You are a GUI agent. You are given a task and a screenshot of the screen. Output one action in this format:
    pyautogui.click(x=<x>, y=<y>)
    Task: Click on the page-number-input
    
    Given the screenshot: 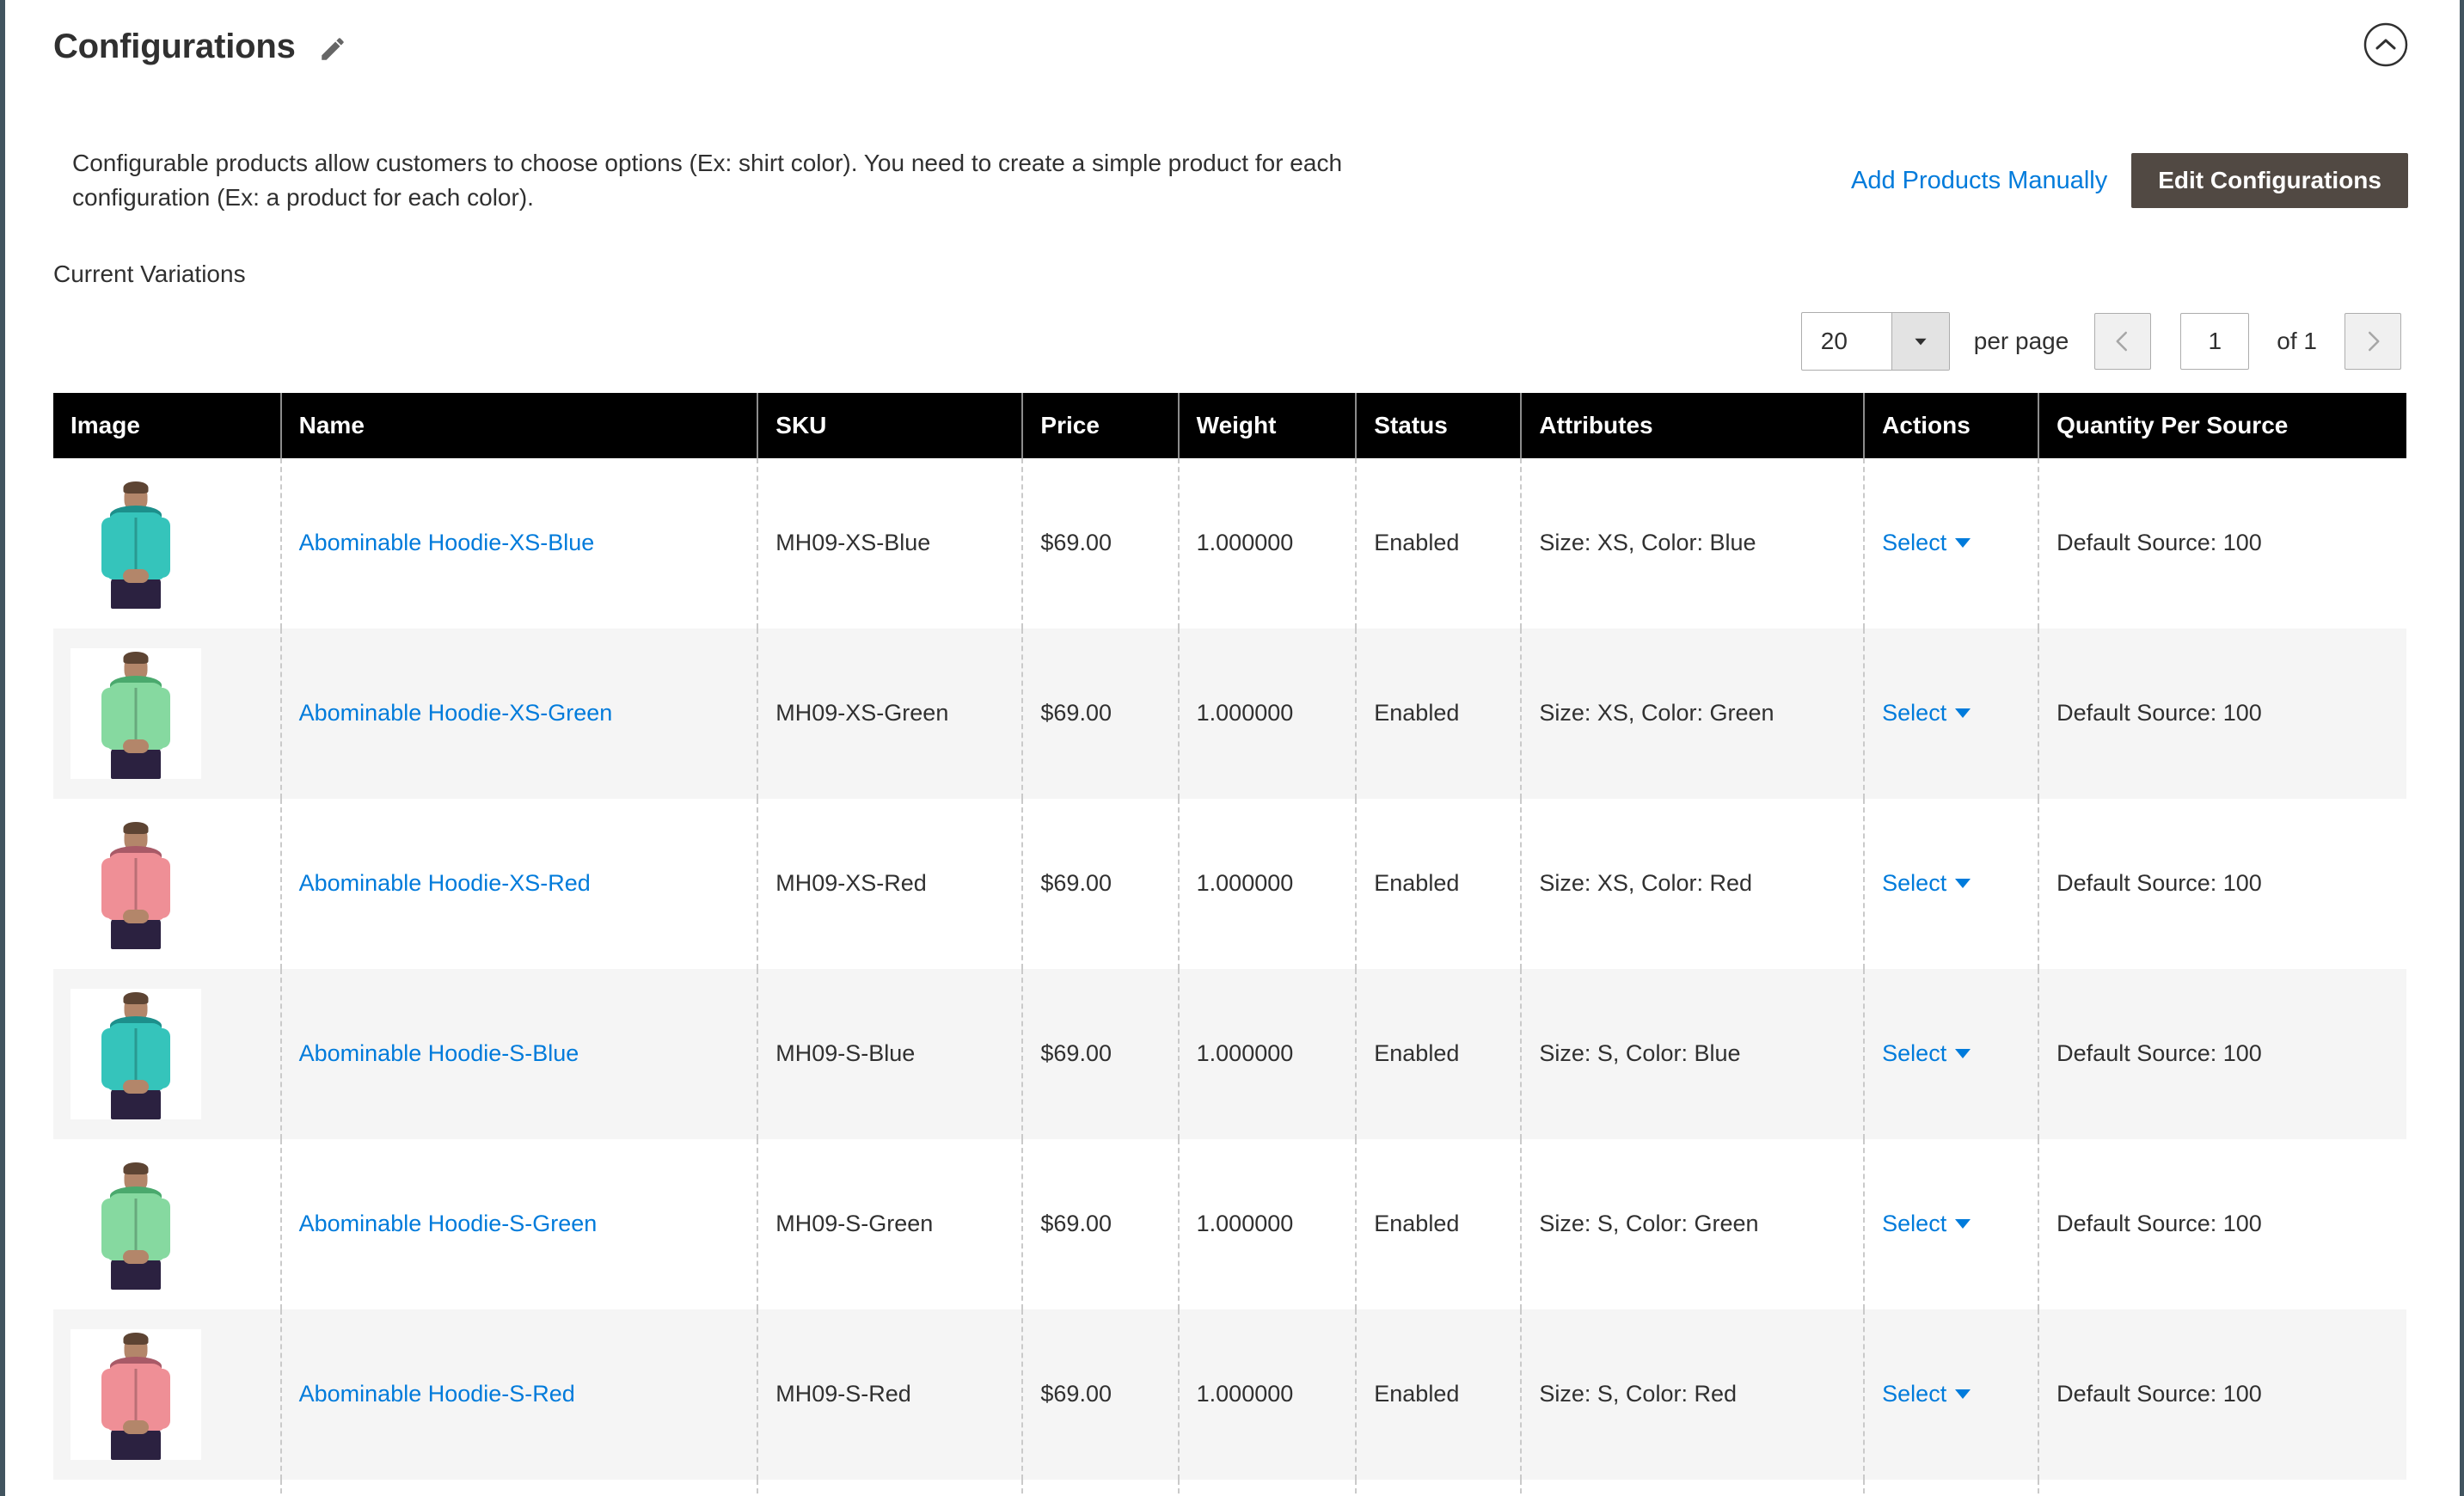 What is the action you would take?
    pyautogui.click(x=2215, y=341)
    